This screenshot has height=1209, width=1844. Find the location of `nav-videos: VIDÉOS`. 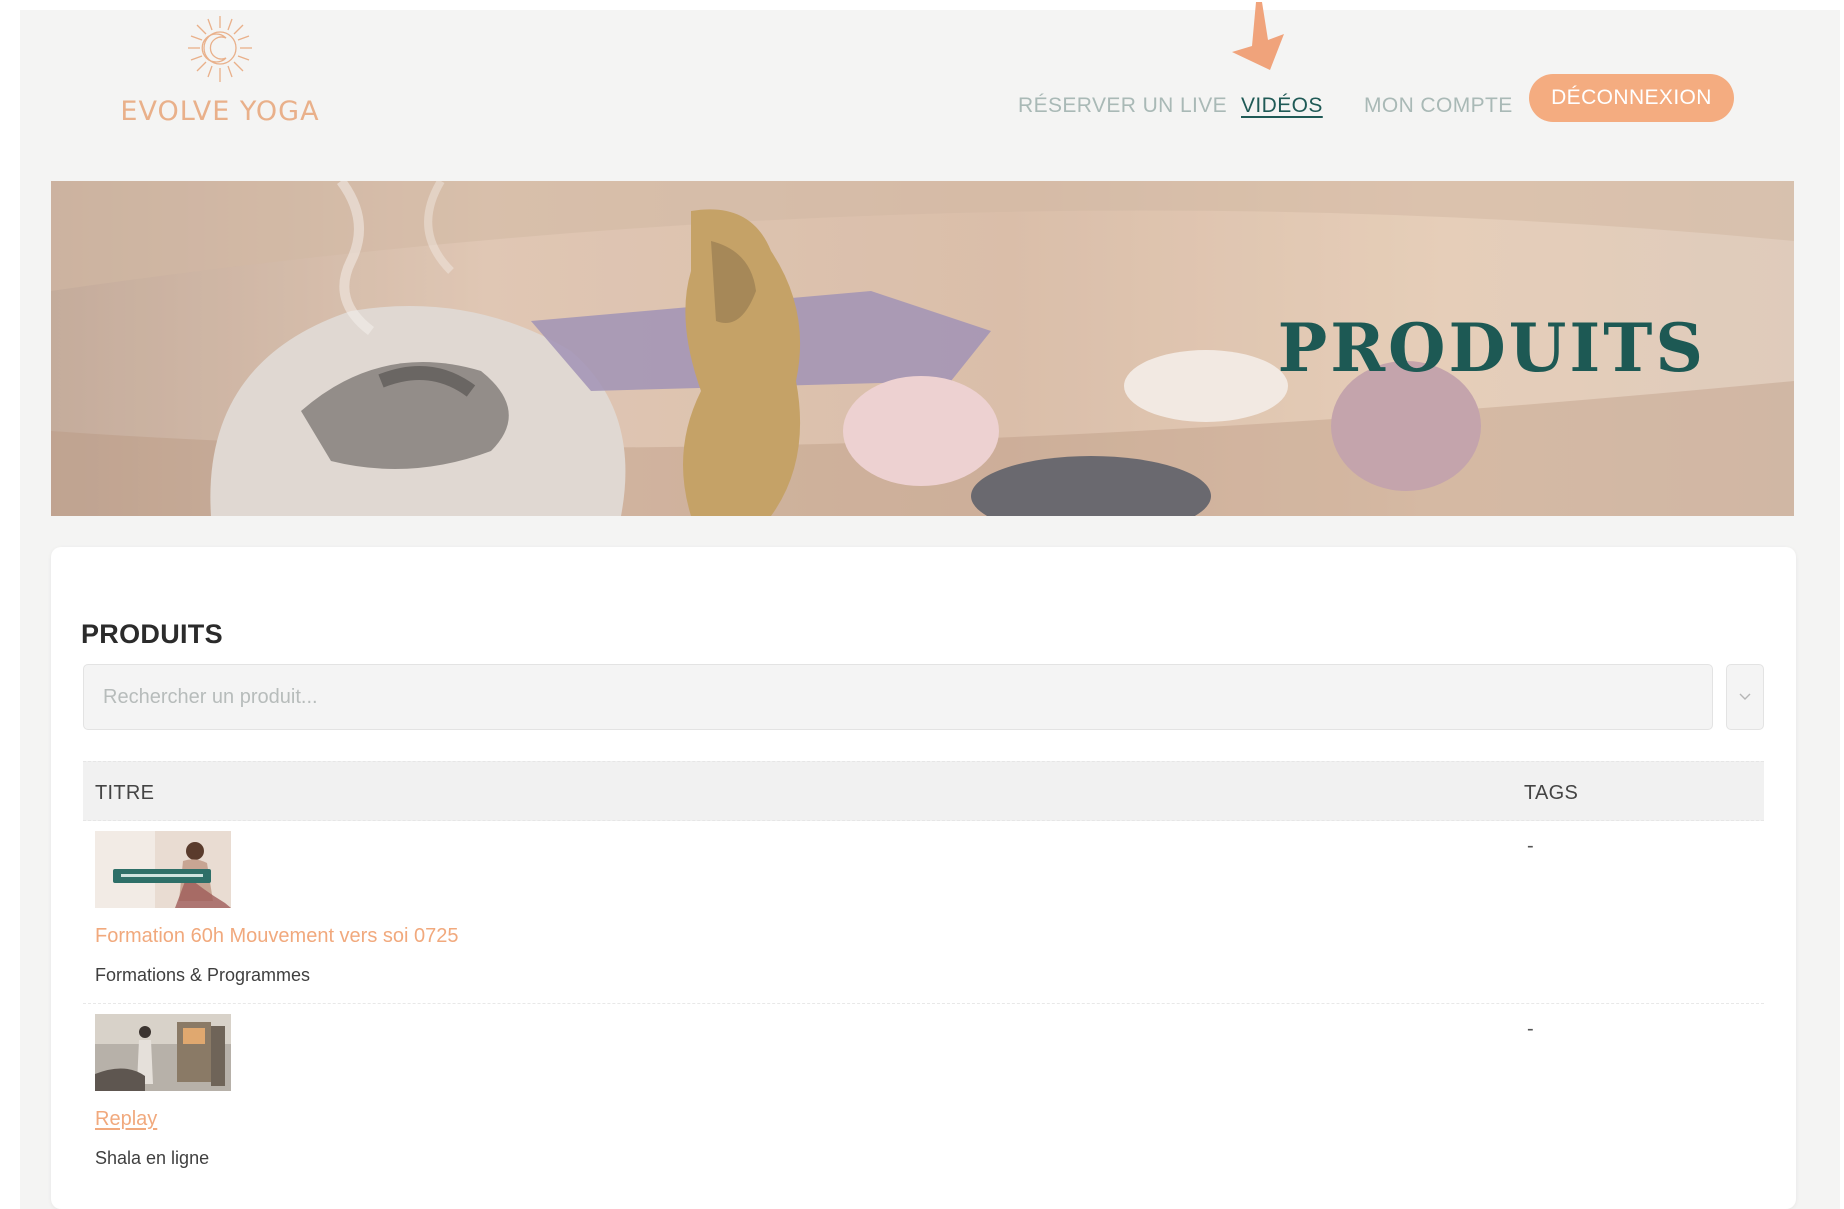

nav-videos: VIDÉOS is located at coordinates (1282, 106).